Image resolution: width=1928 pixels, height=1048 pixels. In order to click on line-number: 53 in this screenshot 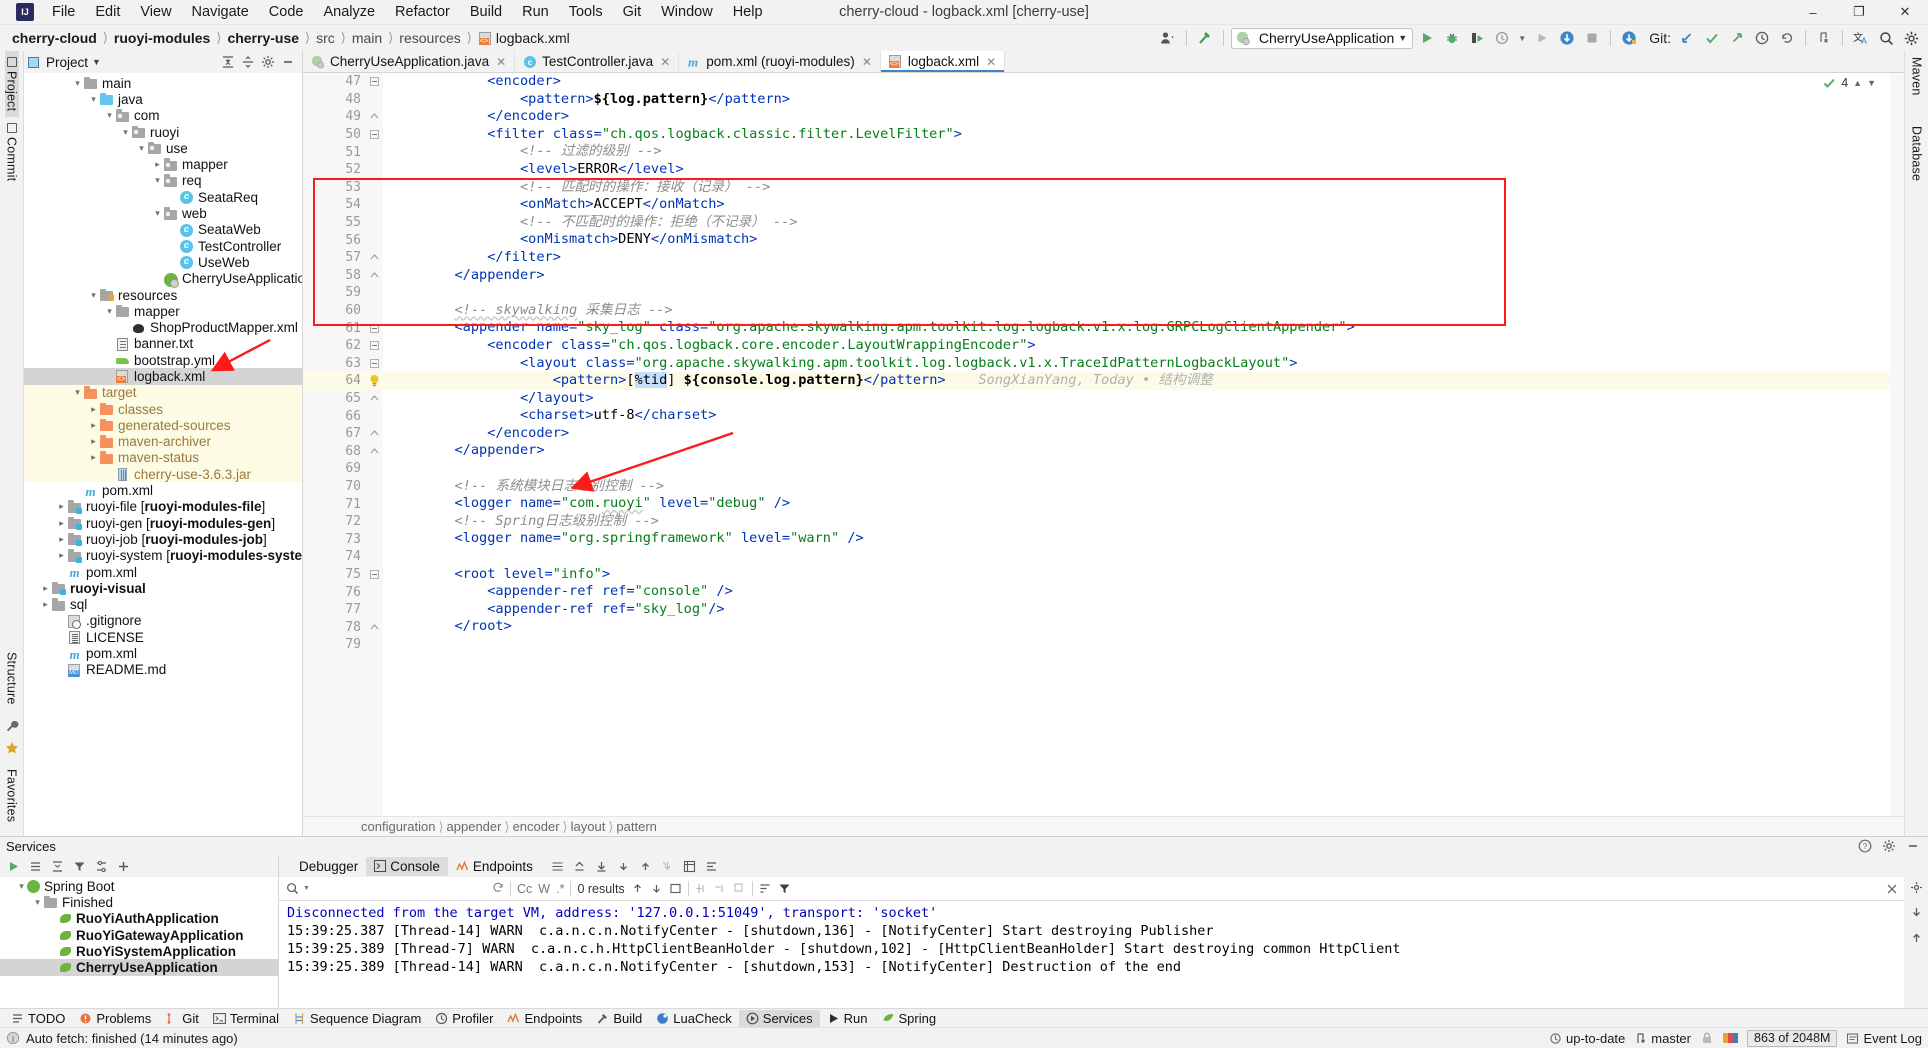, I will do `click(334, 188)`.